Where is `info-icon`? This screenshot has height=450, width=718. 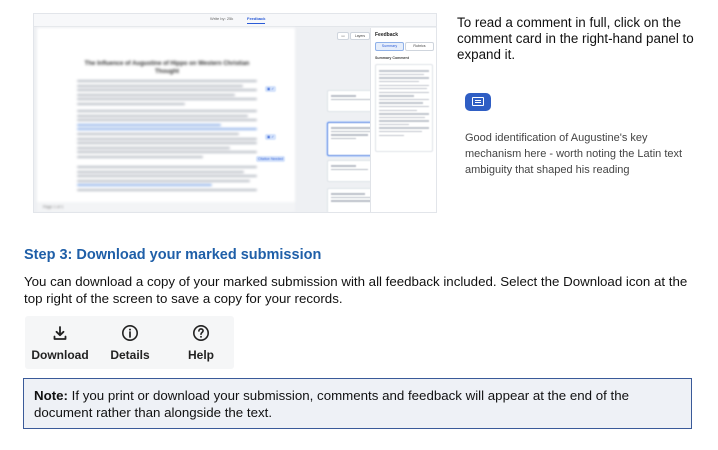
info-icon is located at coordinates (130, 333).